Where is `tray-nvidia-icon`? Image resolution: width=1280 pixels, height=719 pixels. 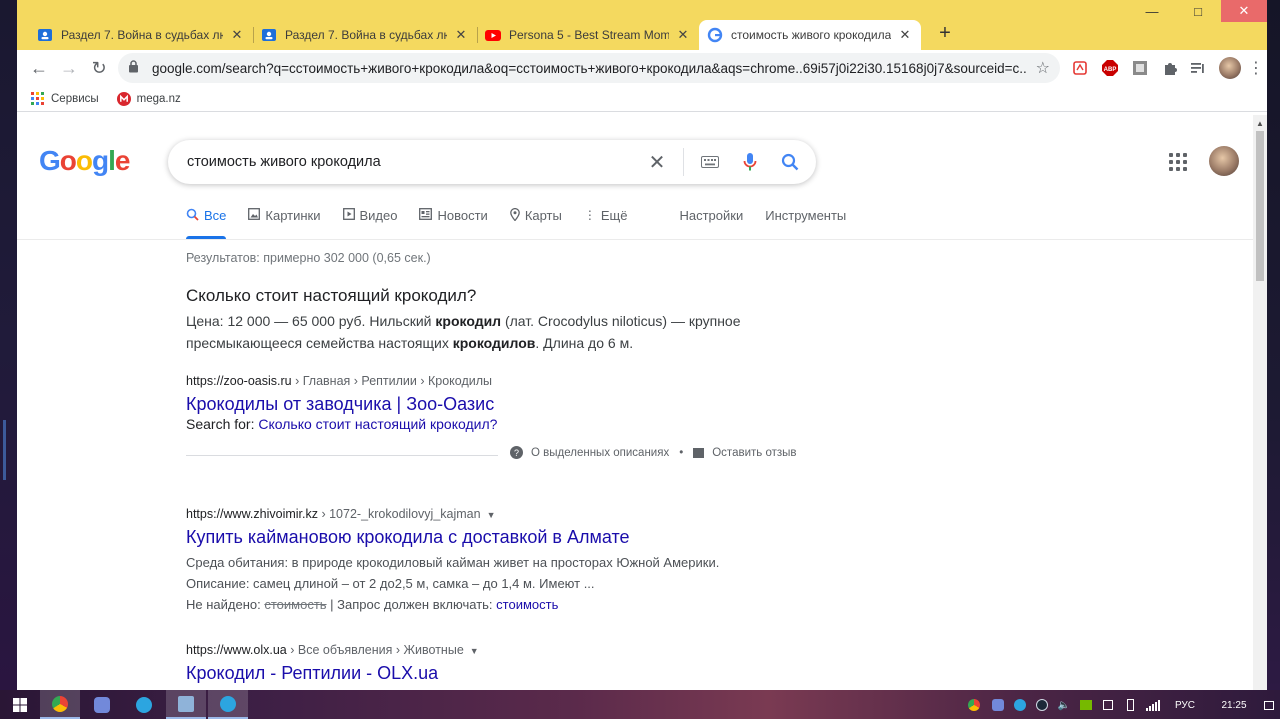
tray-nvidia-icon is located at coordinates (1086, 705).